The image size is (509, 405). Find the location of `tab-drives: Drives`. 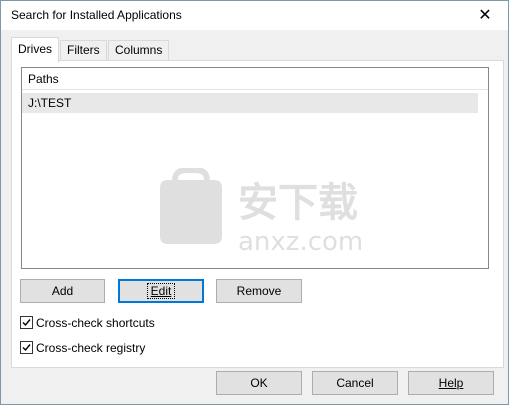

tab-drives: Drives is located at coordinates (35, 50).